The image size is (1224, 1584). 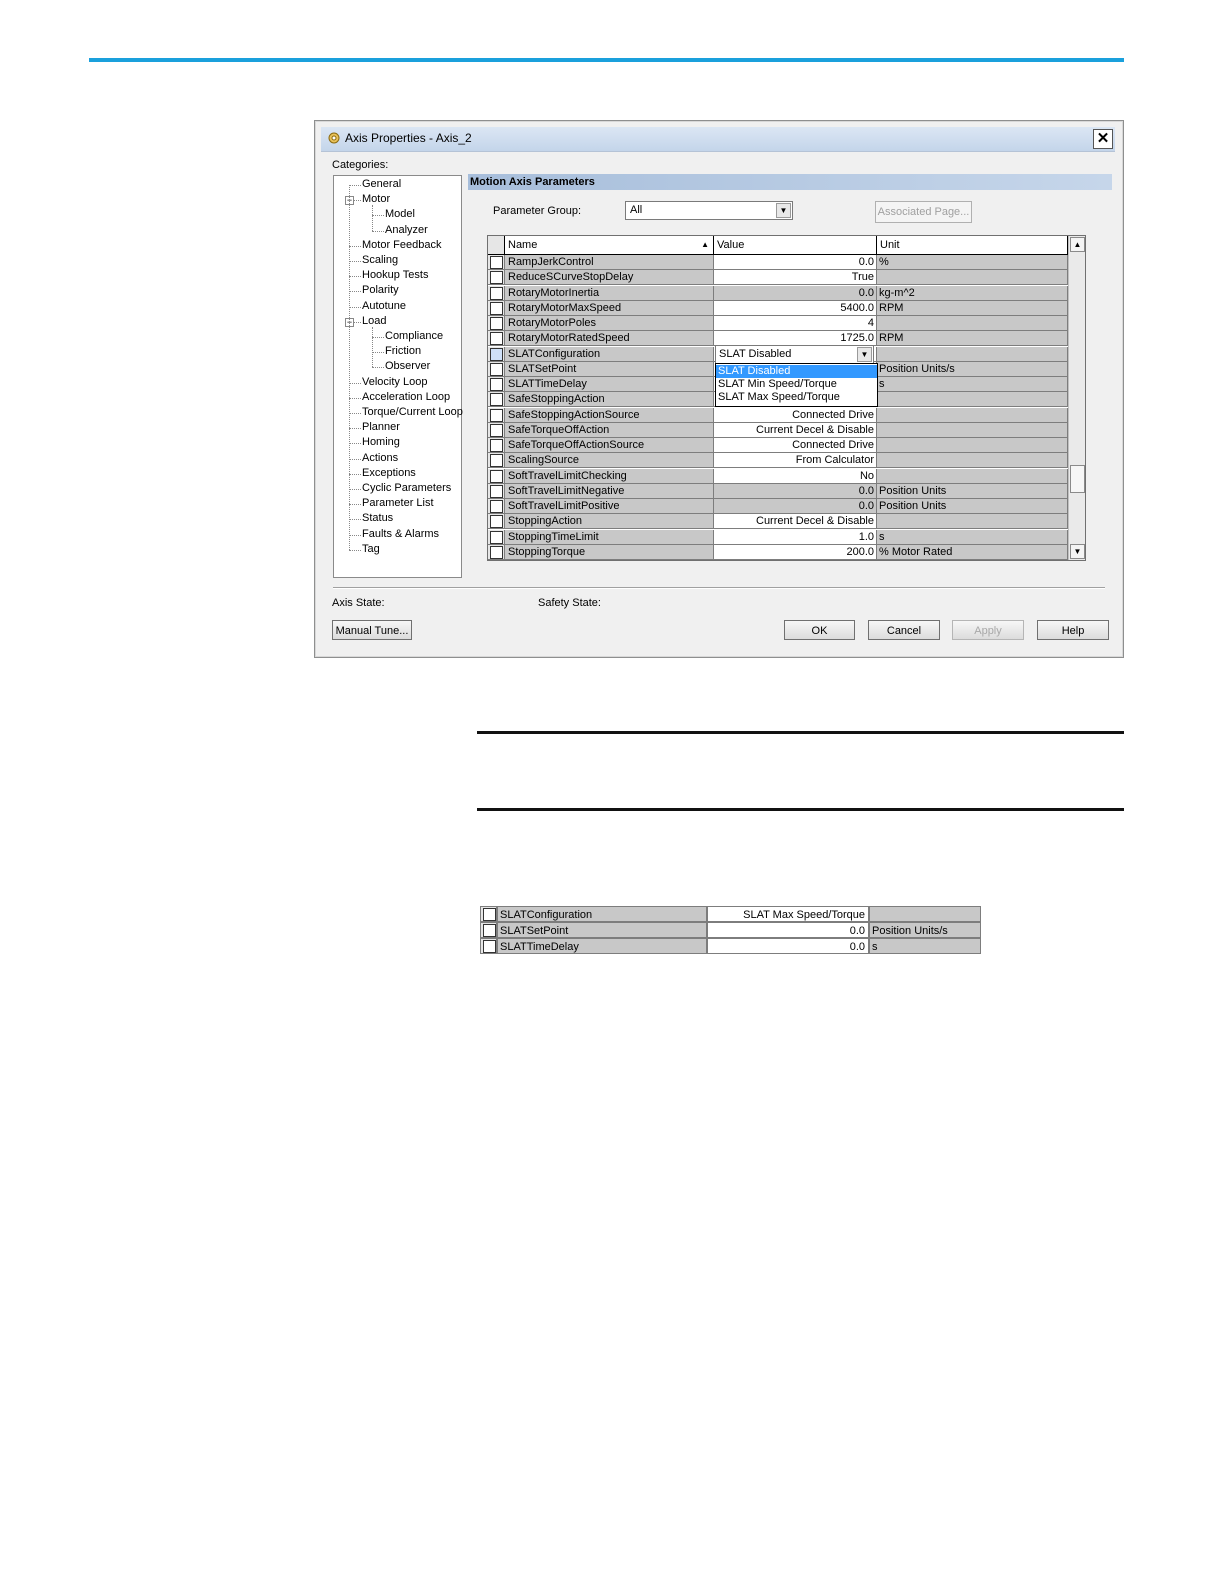 I want to click on title-bar: Axis Properties - Axis_2 ✕, so click(x=718, y=139).